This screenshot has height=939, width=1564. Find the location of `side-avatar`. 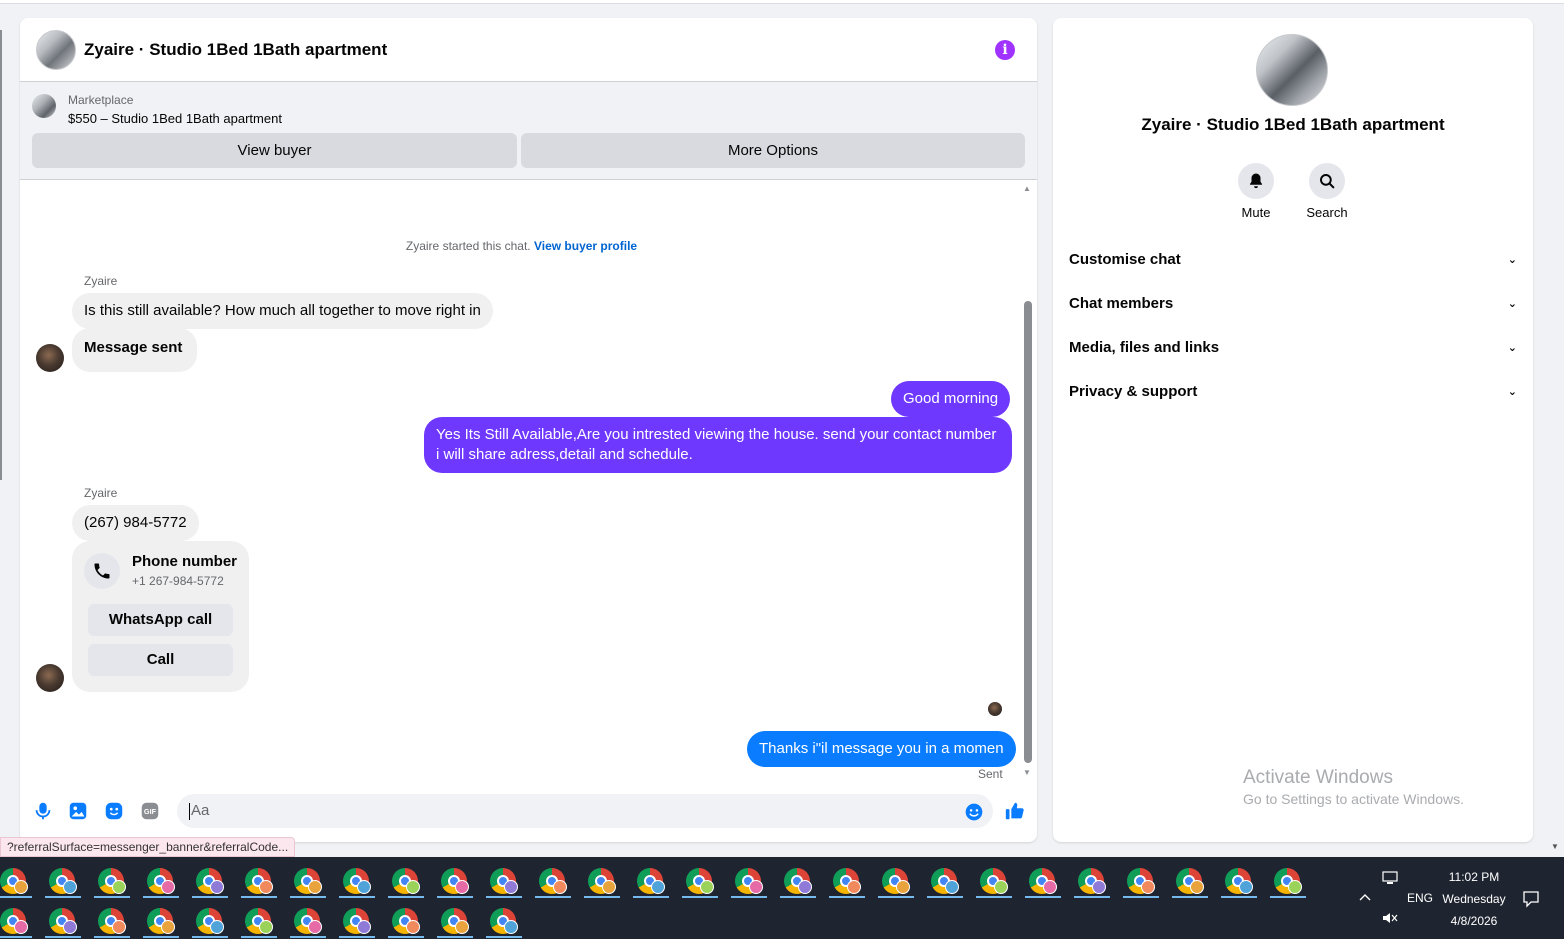

side-avatar is located at coordinates (1292, 70).